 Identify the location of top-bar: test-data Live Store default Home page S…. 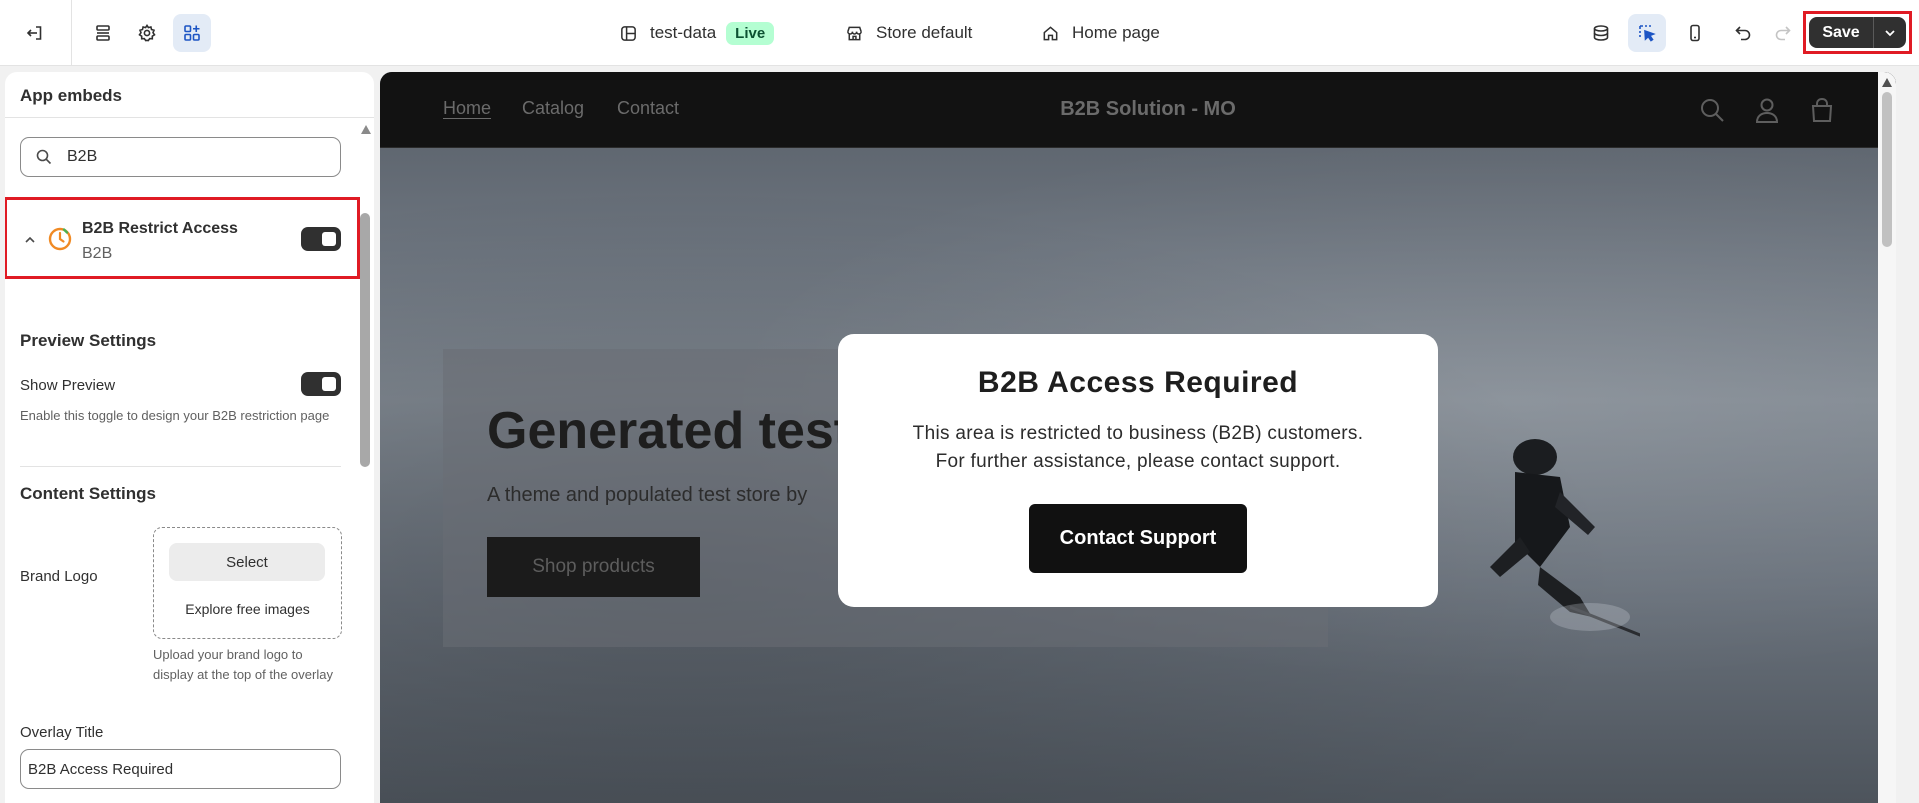
(959, 33).